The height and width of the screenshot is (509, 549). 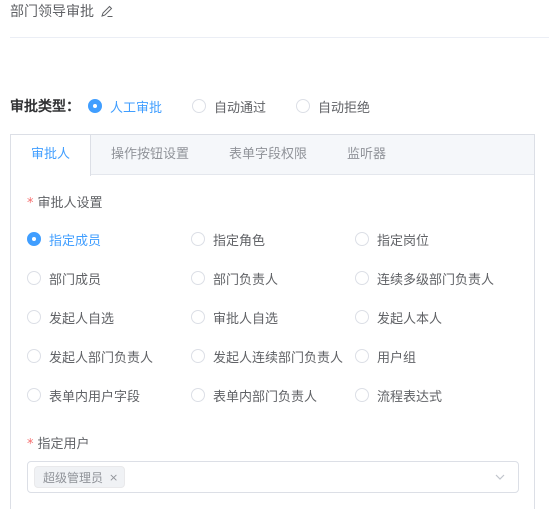 What do you see at coordinates (136, 108) in the screenshot?
I see `radio-label: 人工审批` at bounding box center [136, 108].